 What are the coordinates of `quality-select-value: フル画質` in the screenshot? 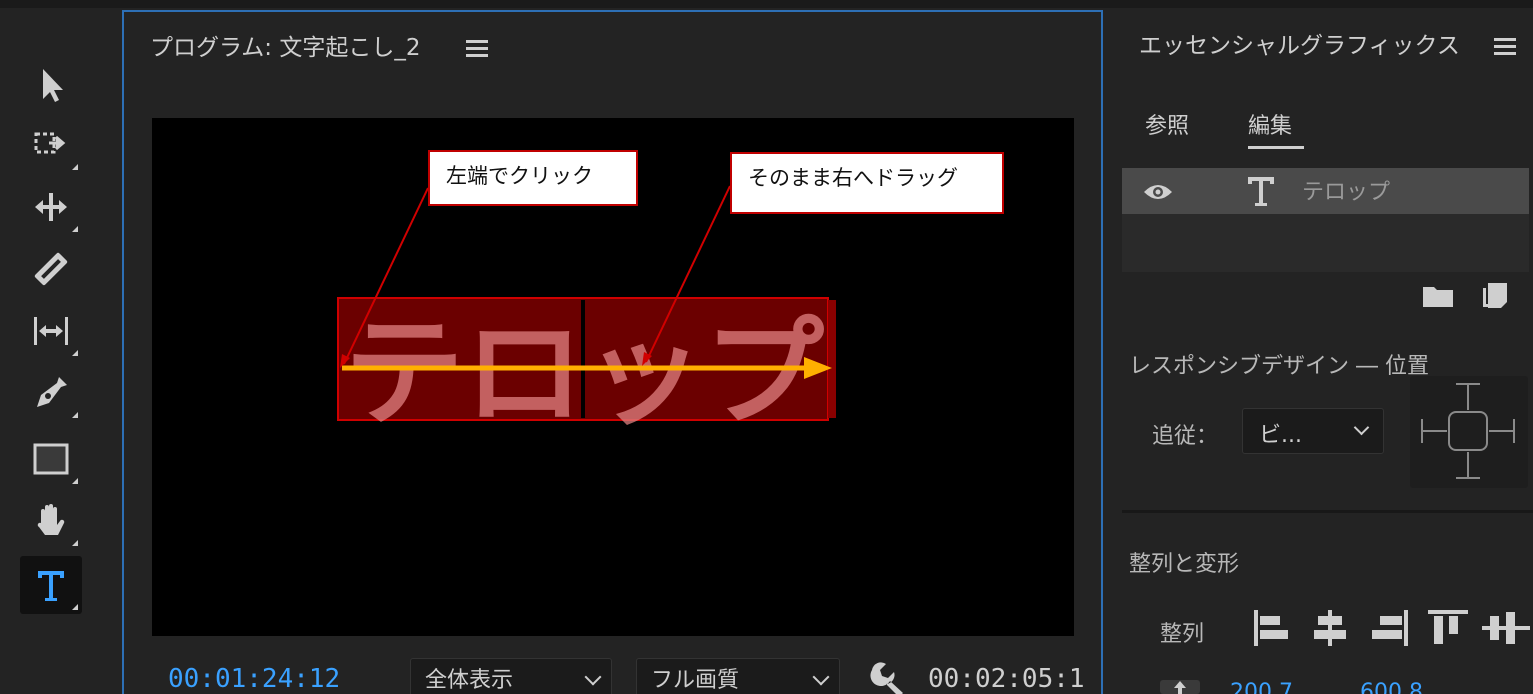 It's located at (695, 680).